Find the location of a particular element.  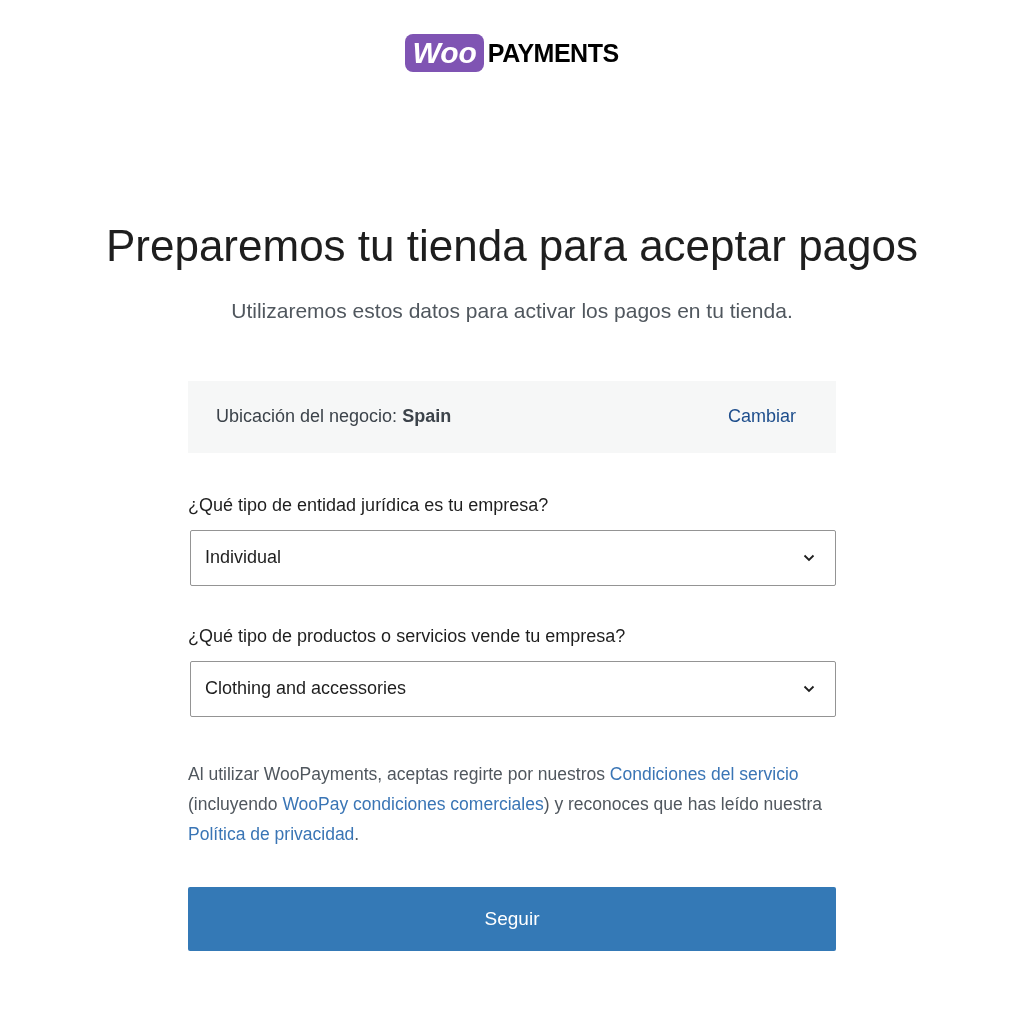

location-text: Ubicación del negocio: Spain is located at coordinates (334, 417).